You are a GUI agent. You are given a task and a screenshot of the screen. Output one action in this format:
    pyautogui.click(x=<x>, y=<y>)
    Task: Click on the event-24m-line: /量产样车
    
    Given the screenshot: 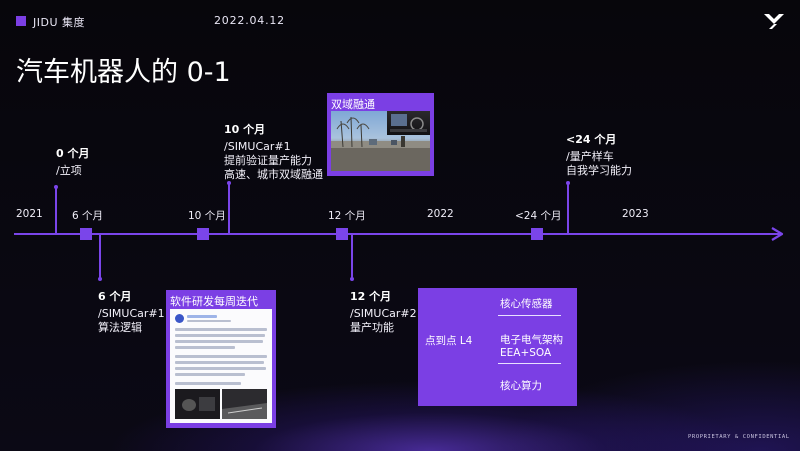 What is the action you would take?
    pyautogui.click(x=590, y=156)
    